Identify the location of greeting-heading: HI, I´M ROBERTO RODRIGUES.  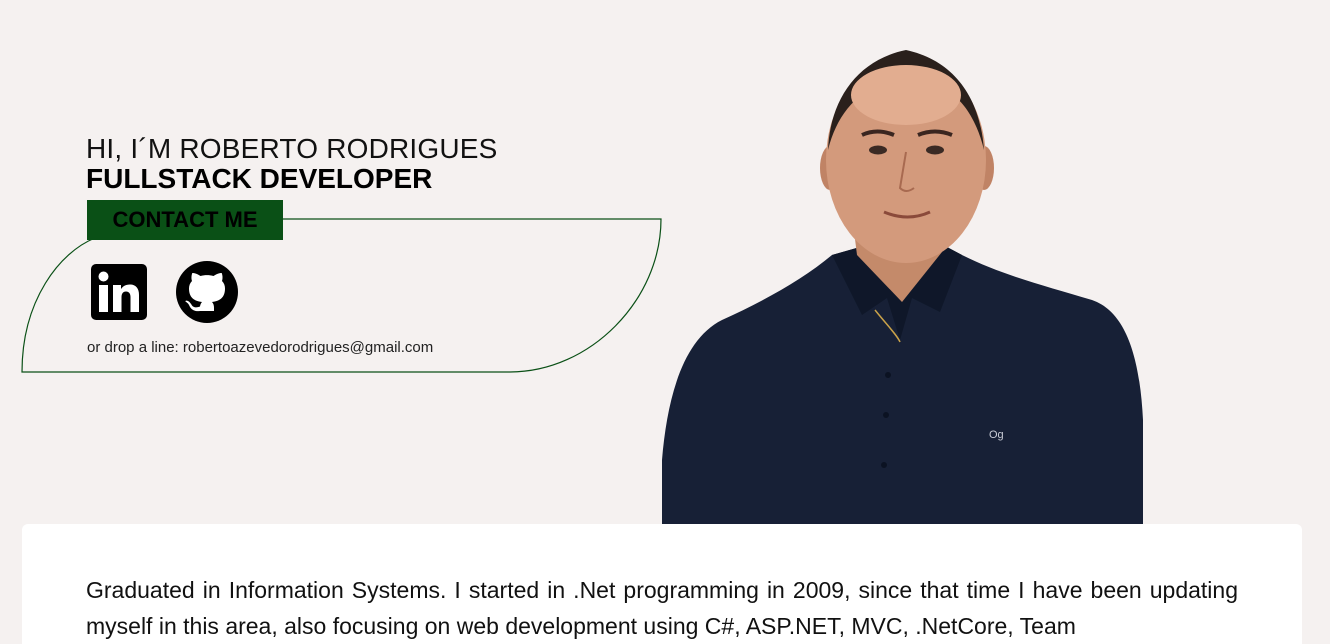
(292, 148).